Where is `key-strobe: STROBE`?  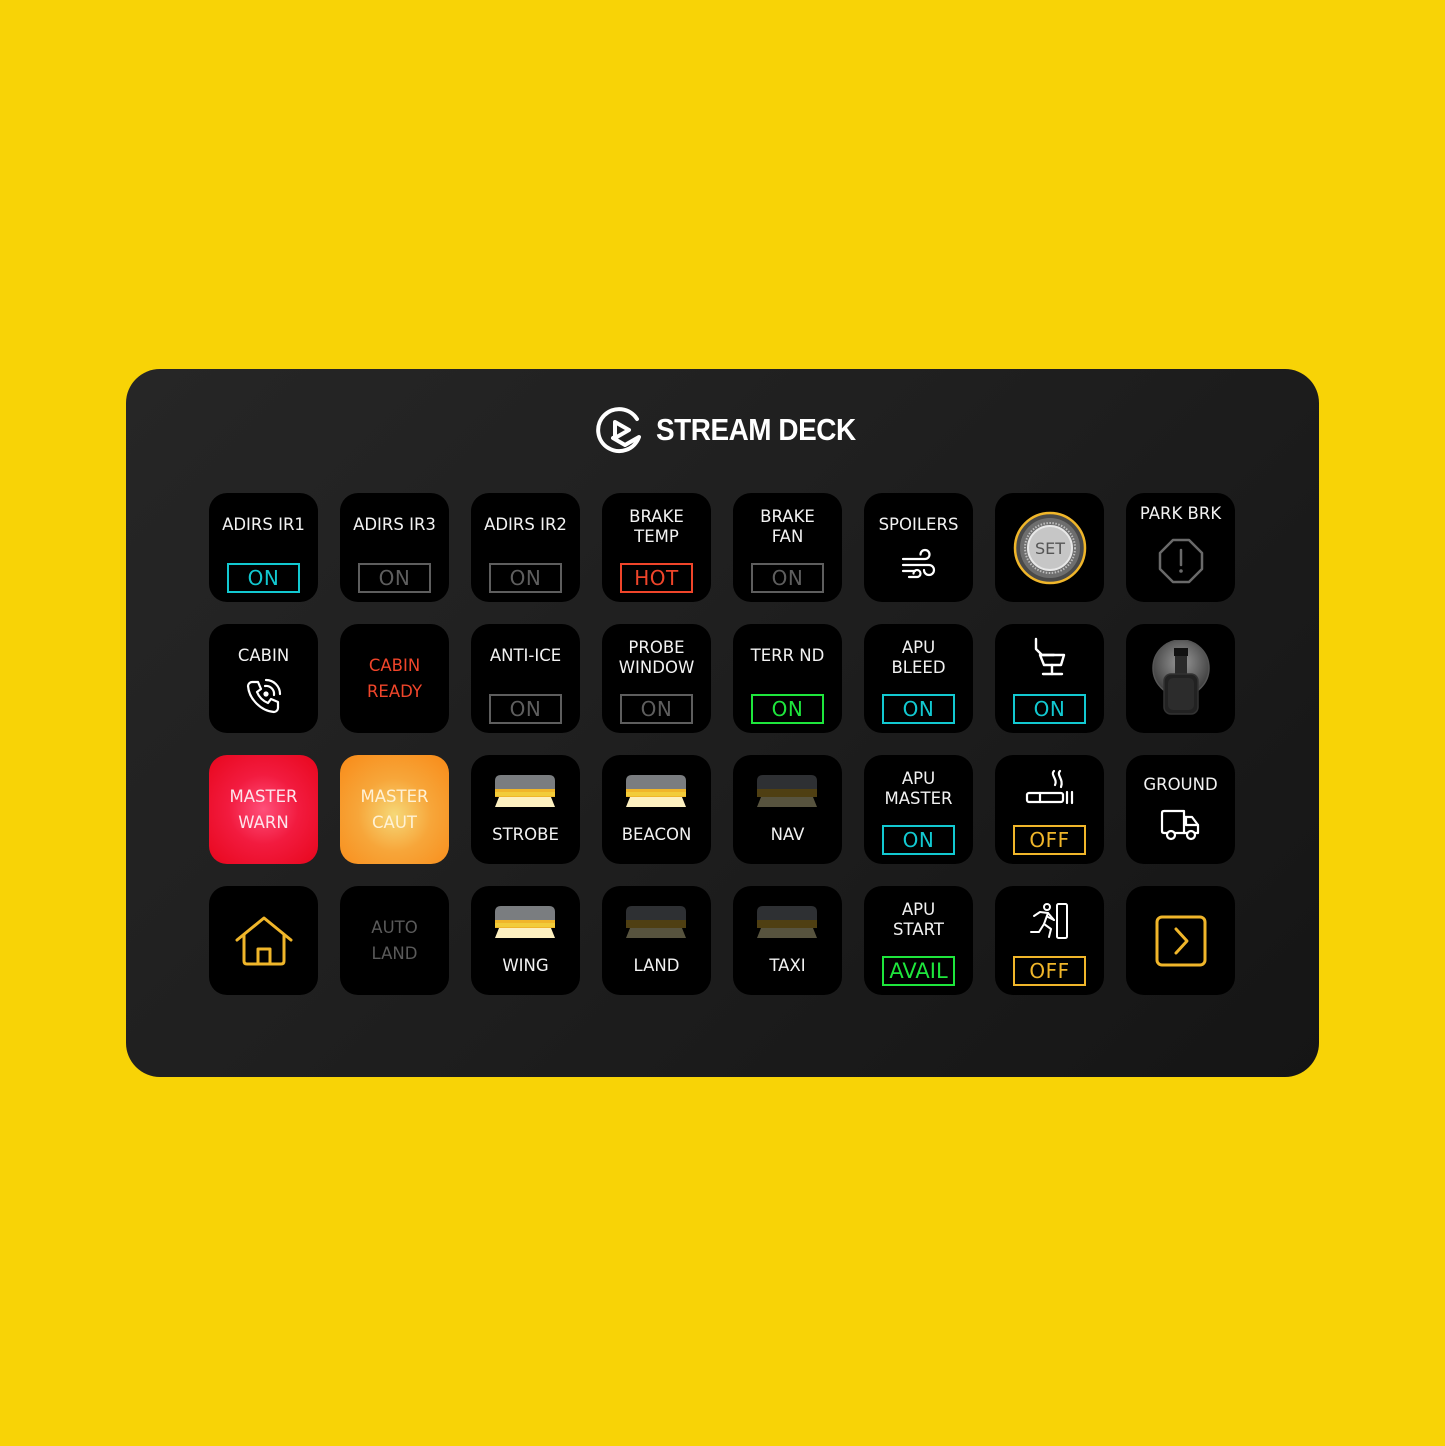
key-strobe: STROBE is located at coordinates (525, 809).